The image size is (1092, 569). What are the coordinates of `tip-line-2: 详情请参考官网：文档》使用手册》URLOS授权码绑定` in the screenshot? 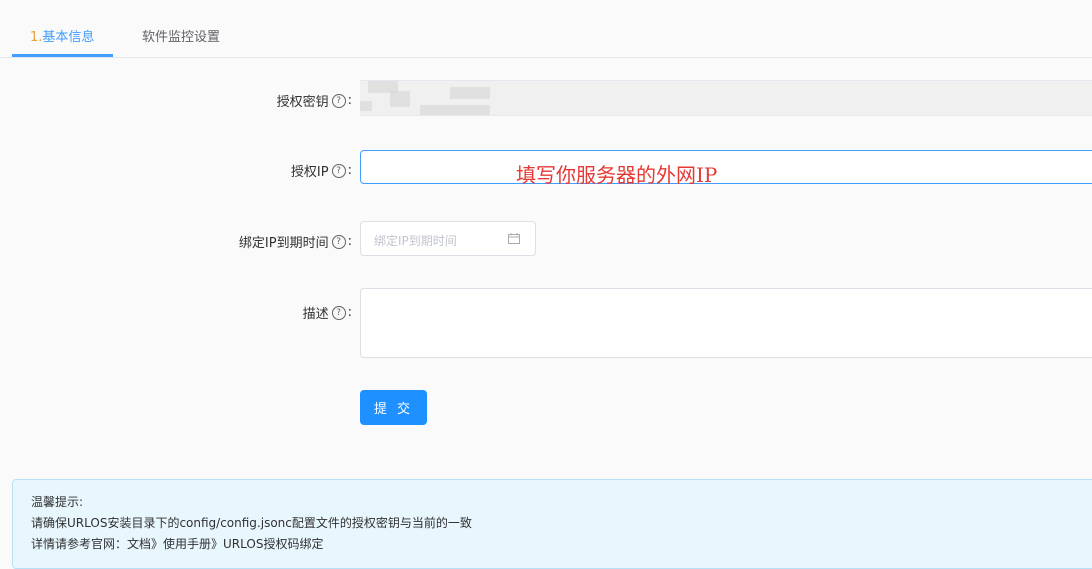 It's located at (177, 544).